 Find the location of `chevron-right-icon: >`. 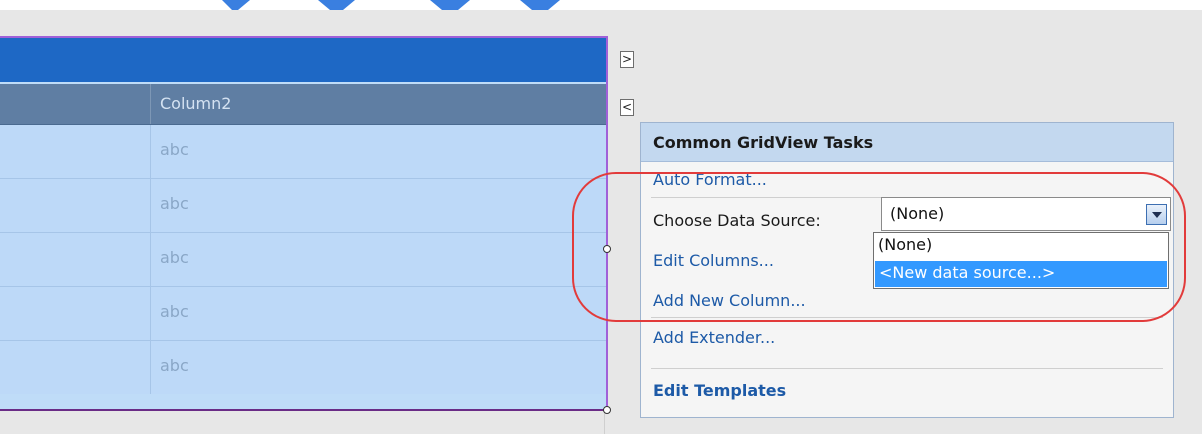

chevron-right-icon: > is located at coordinates (627, 59).